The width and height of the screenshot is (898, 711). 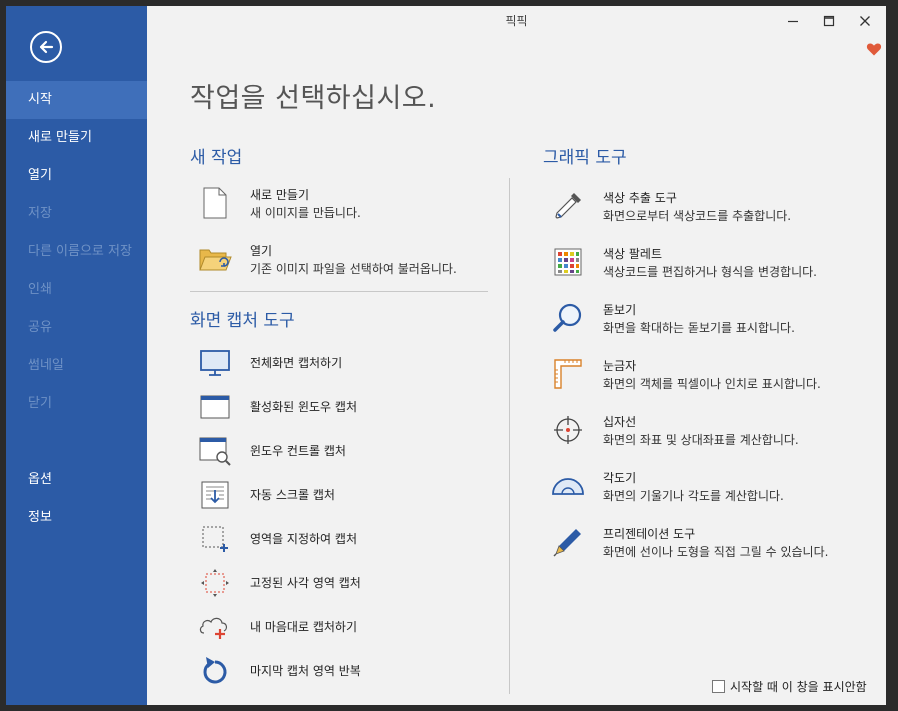 What do you see at coordinates (585, 158) in the screenshot?
I see `section-title-graphic: 그래픽 도구` at bounding box center [585, 158].